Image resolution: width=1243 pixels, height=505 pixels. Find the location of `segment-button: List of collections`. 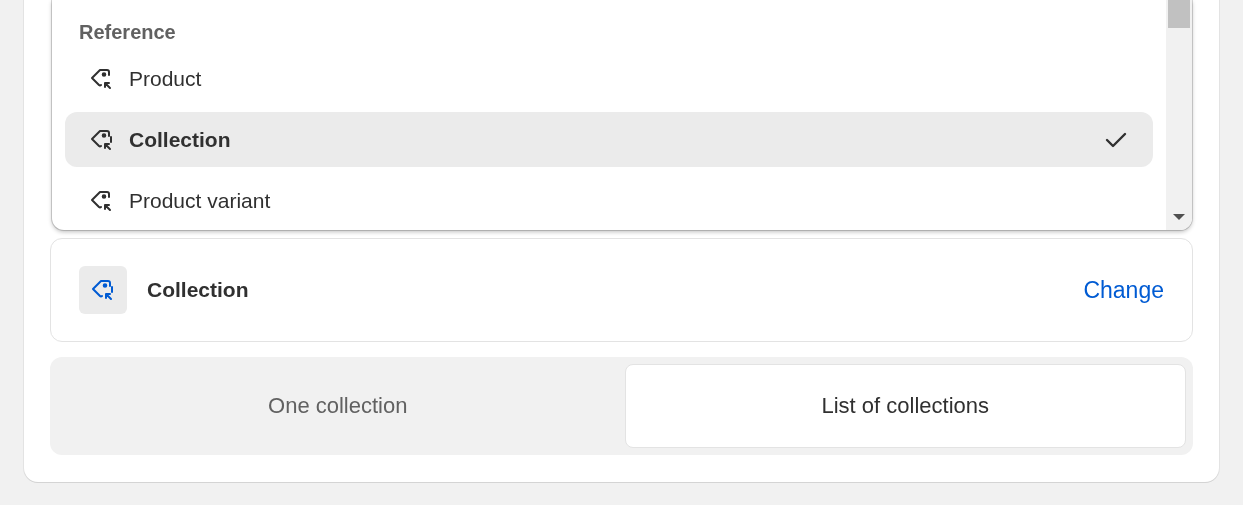

segment-button: List of collections is located at coordinates (905, 406).